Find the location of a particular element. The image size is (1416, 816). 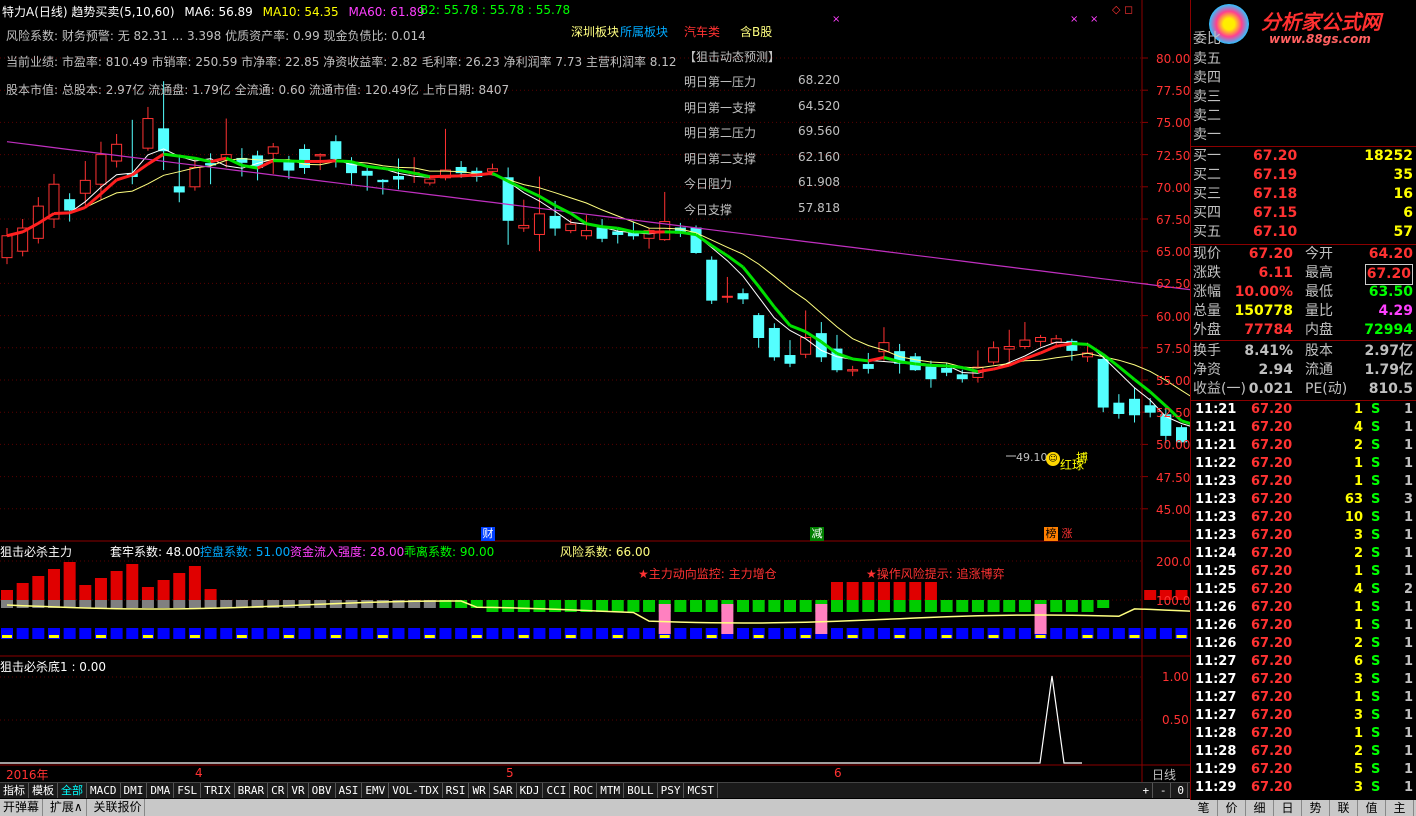

indicator-tab: TRIX is located at coordinates (218, 790).